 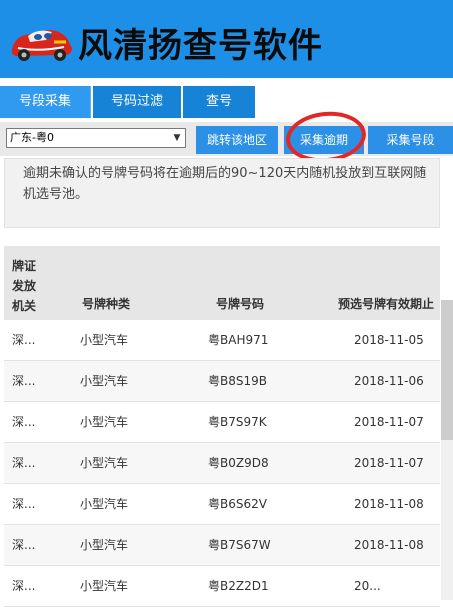 What do you see at coordinates (24, 286) in the screenshot?
I see `header-authority: 牌证发放机关` at bounding box center [24, 286].